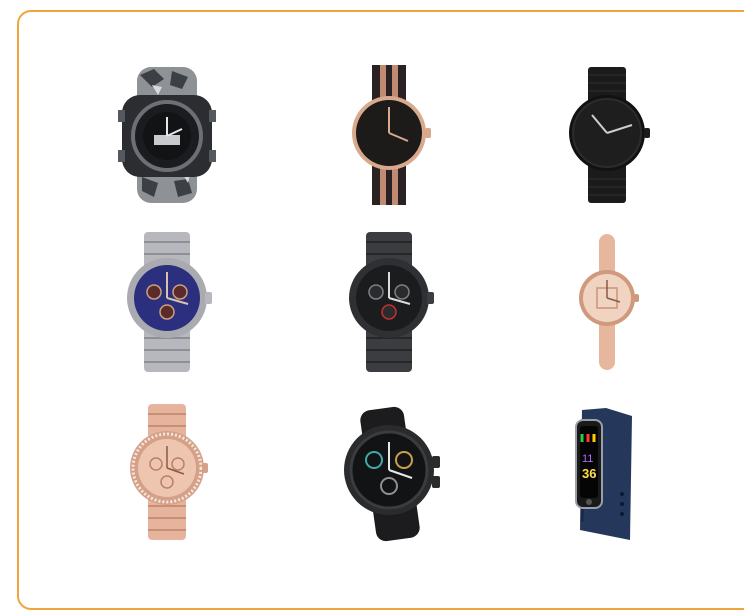  I want to click on product-black-mesh-watch, so click(607, 135).